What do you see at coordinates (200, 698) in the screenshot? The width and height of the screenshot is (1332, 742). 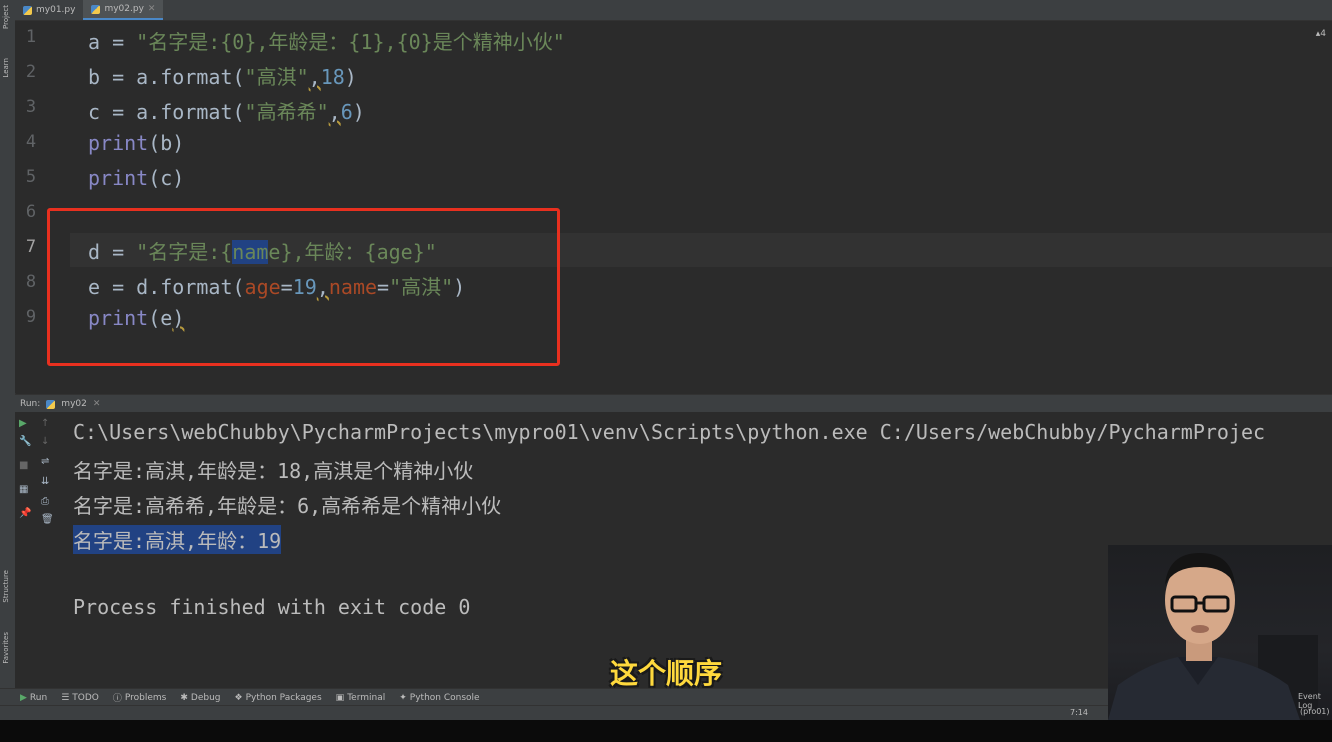 I see `tool-tab-debug: ✱ Debug` at bounding box center [200, 698].